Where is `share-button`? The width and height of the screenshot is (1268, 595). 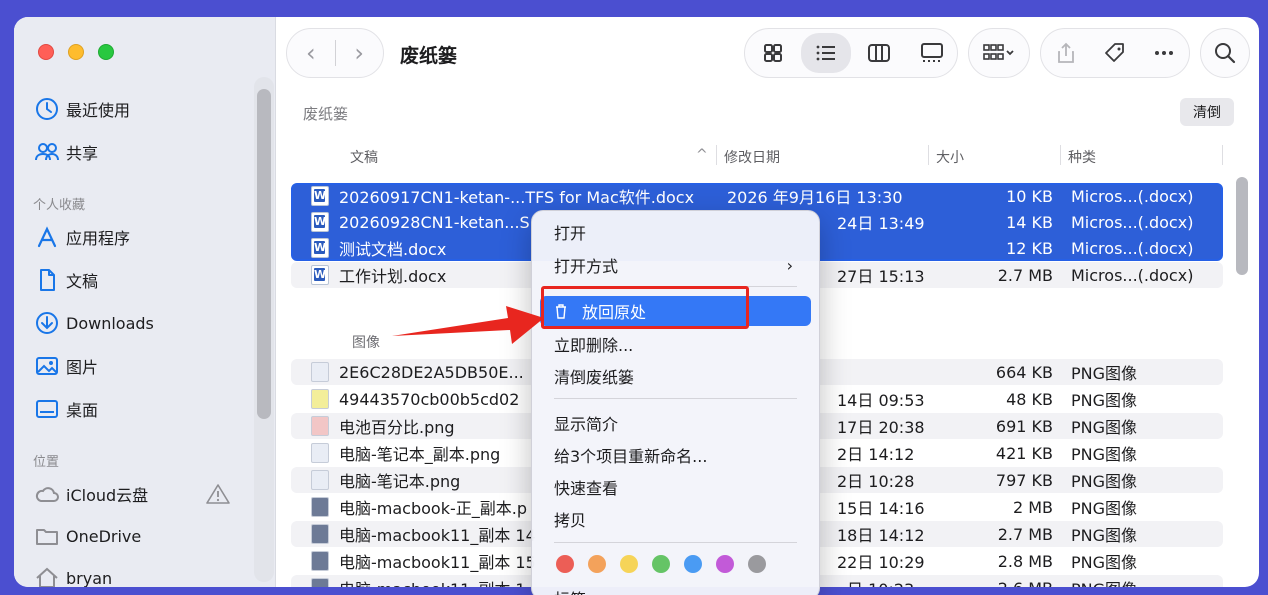
share-button is located at coordinates (1066, 53).